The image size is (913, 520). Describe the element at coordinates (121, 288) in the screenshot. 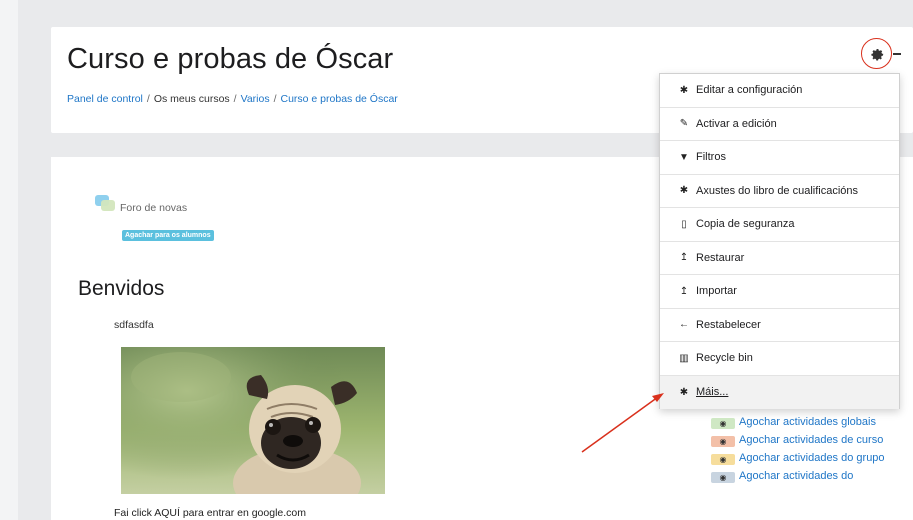

I see `section-title: Benvidos` at that location.